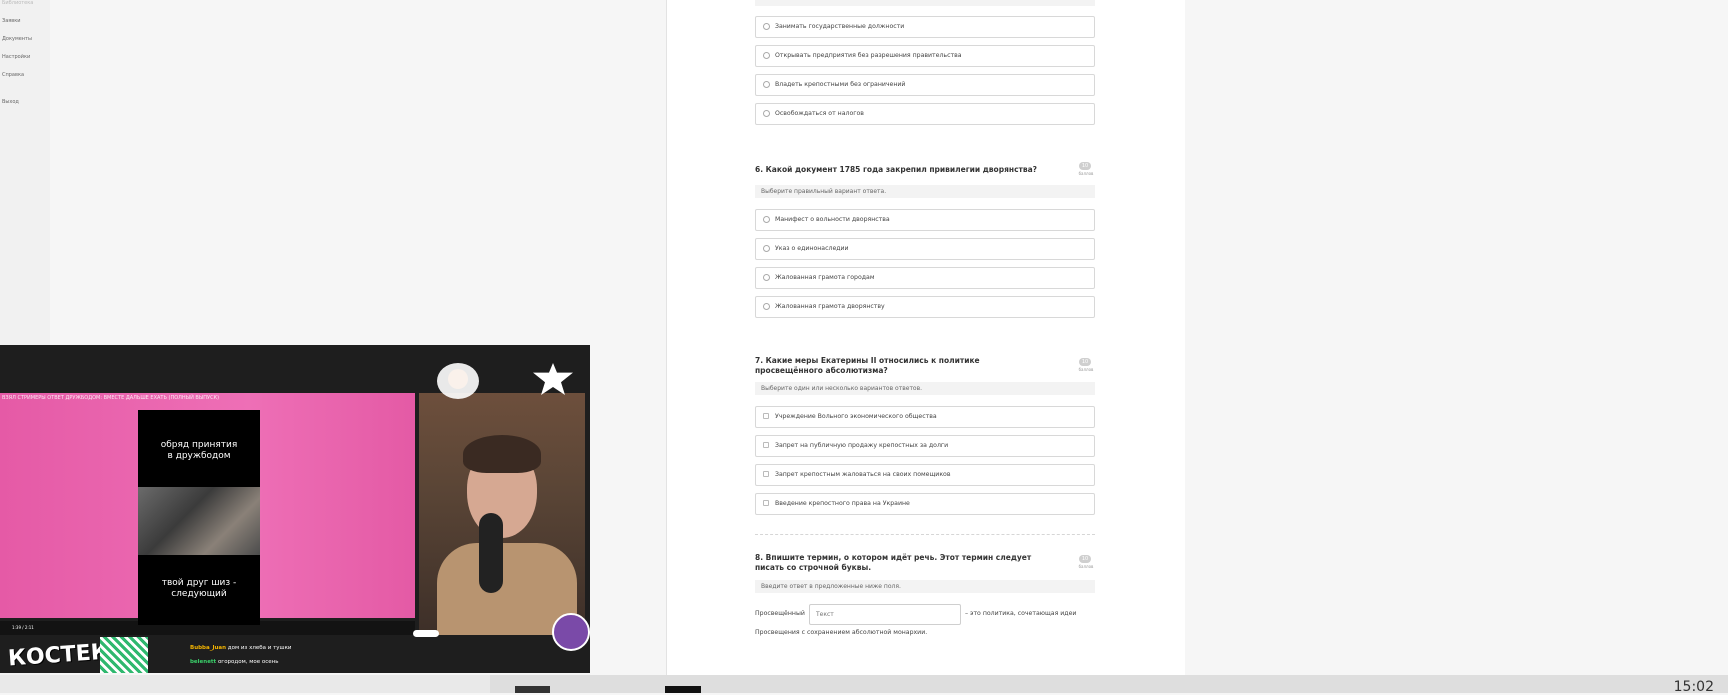 Image resolution: width=1728 pixels, height=695 pixels. I want to click on planet-sticker-icon, so click(571, 632).